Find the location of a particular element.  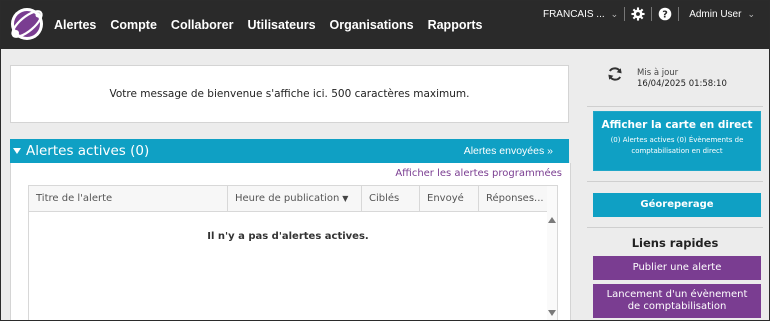

user-menu: Admin User is located at coordinates (715, 14).